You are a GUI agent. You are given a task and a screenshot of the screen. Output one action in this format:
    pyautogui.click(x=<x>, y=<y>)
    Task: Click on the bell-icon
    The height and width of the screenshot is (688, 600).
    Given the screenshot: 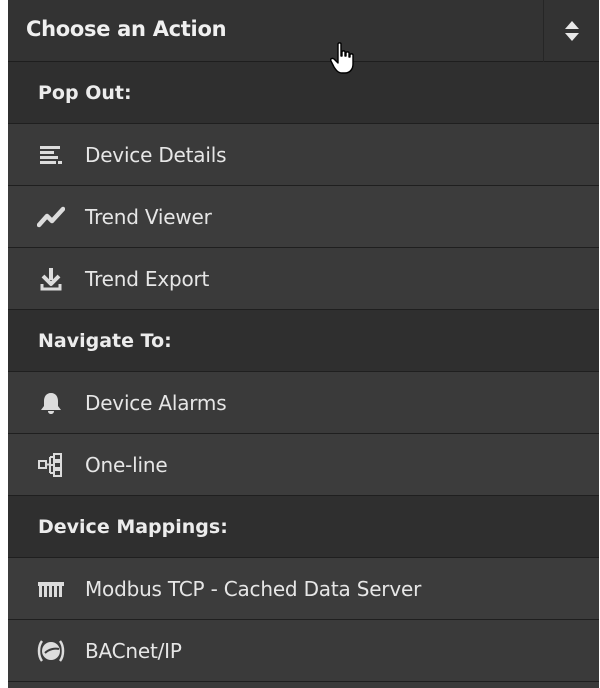 What is the action you would take?
    pyautogui.click(x=51, y=403)
    